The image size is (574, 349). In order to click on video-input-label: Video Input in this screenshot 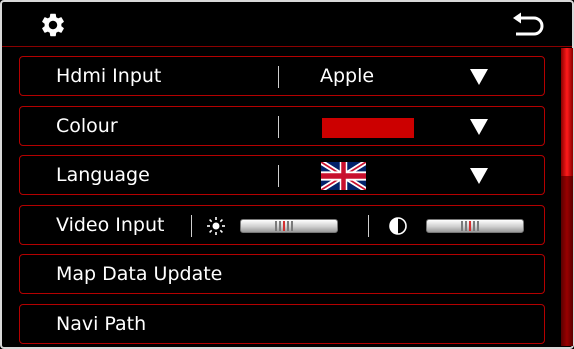, I will do `click(110, 225)`.